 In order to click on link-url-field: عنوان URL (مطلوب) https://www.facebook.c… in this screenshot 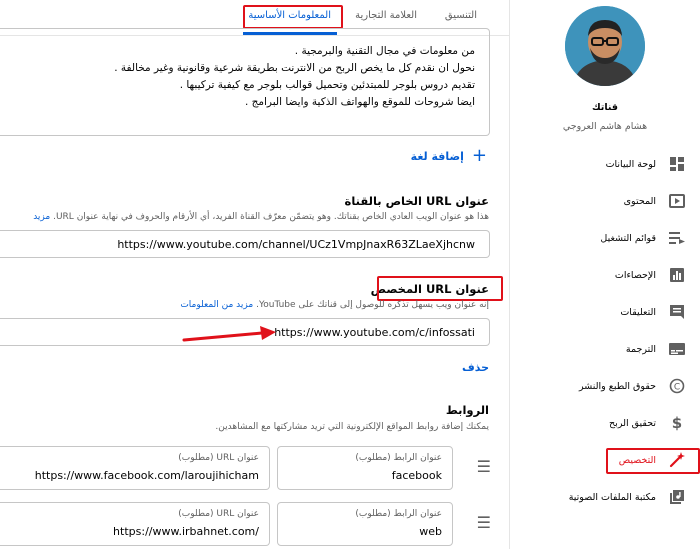, I will do `click(135, 468)`.